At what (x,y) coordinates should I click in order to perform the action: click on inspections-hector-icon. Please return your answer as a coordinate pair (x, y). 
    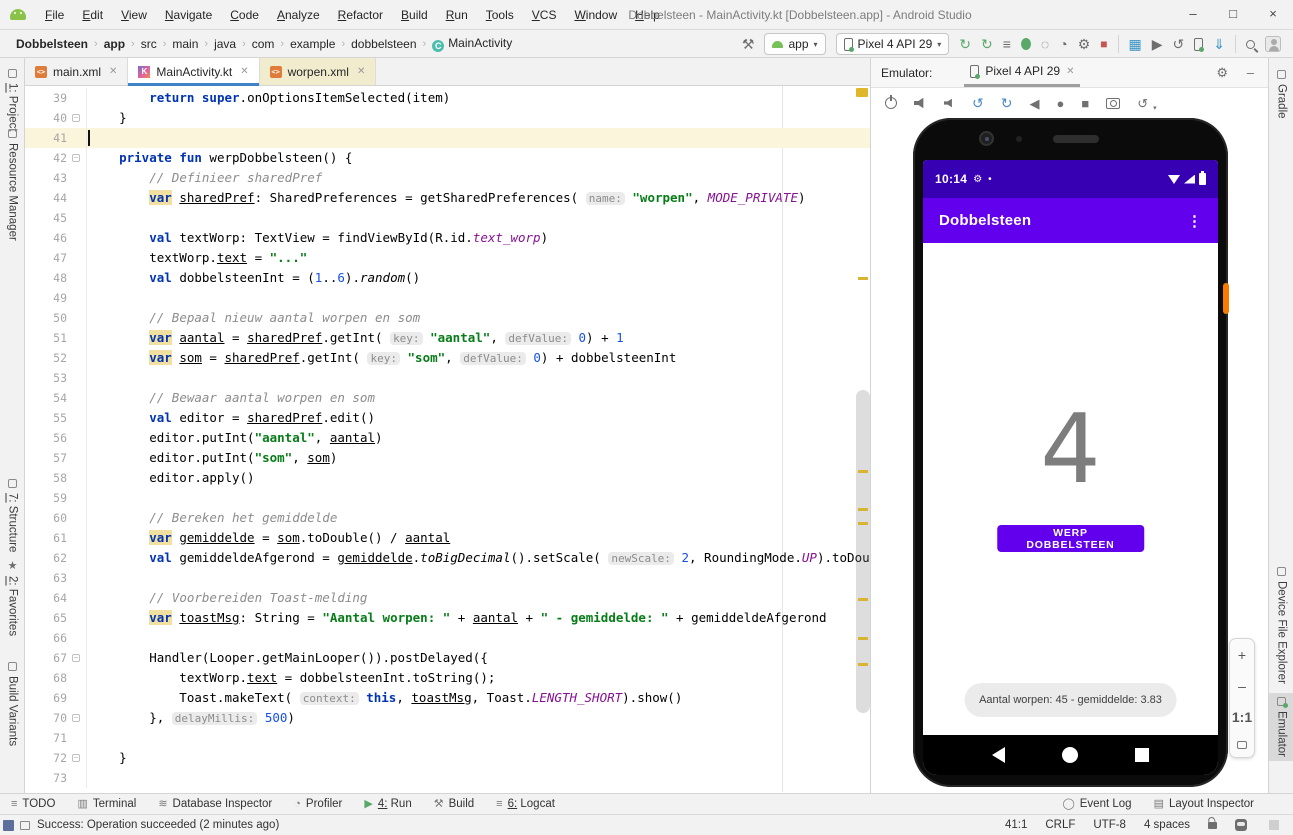
    Looking at the image, I should click on (1241, 825).